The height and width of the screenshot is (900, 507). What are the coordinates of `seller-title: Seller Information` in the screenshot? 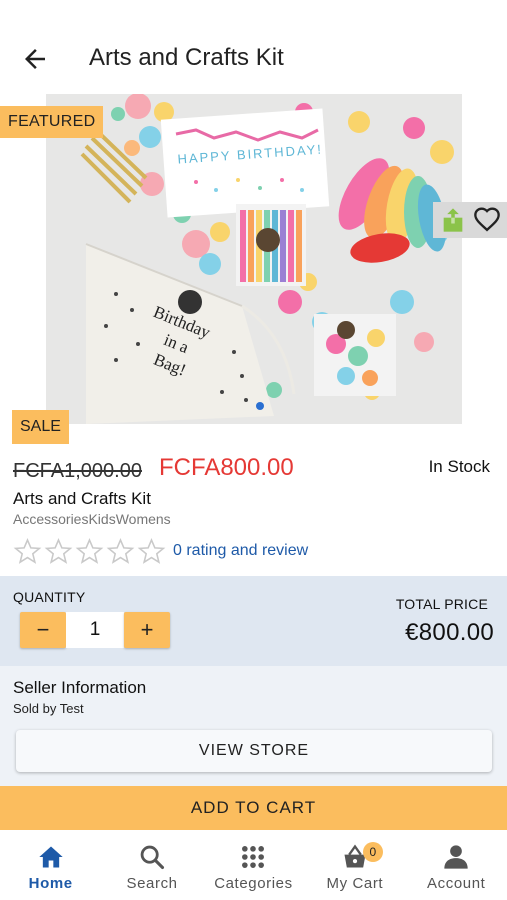 It's located at (80, 687).